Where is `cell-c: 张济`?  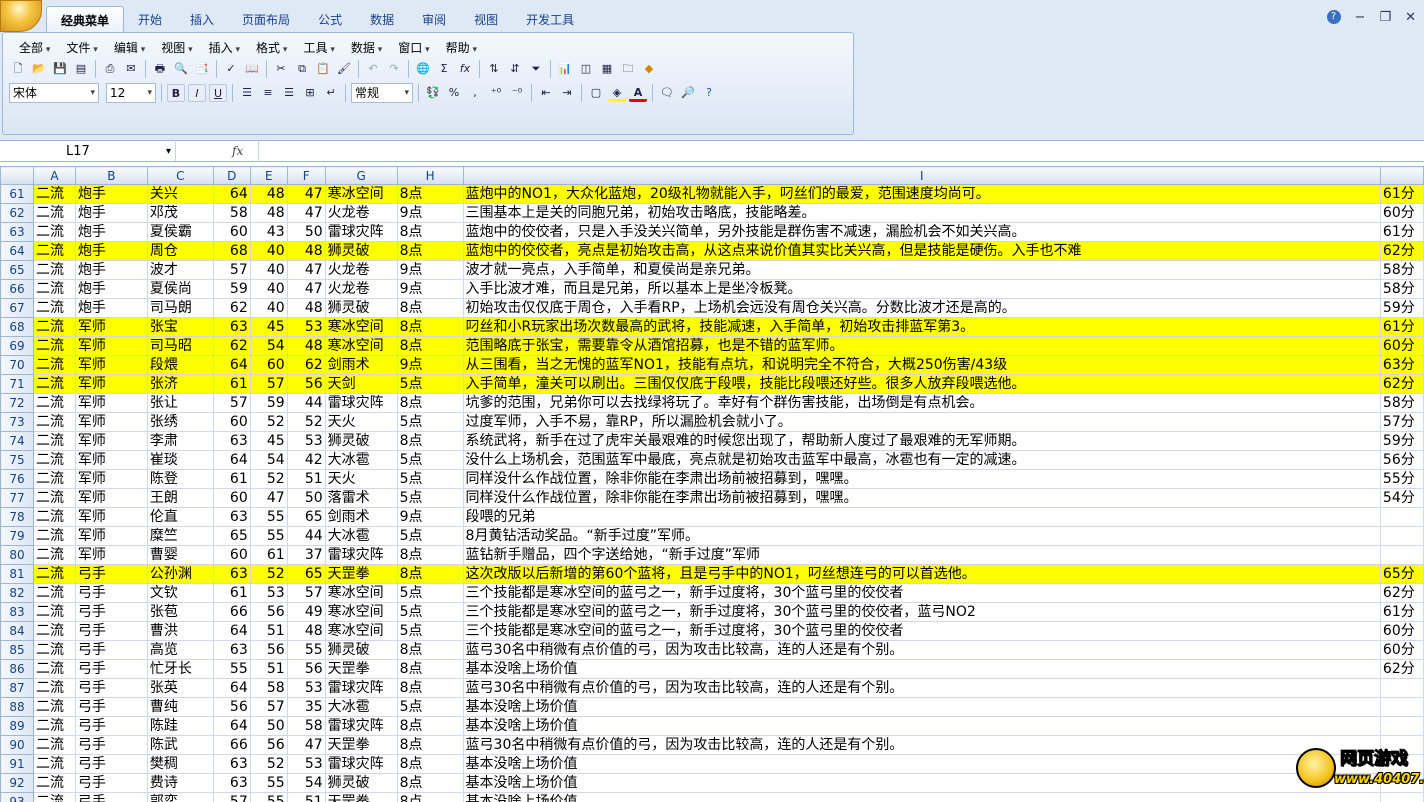 cell-c: 张济 is located at coordinates (180, 384).